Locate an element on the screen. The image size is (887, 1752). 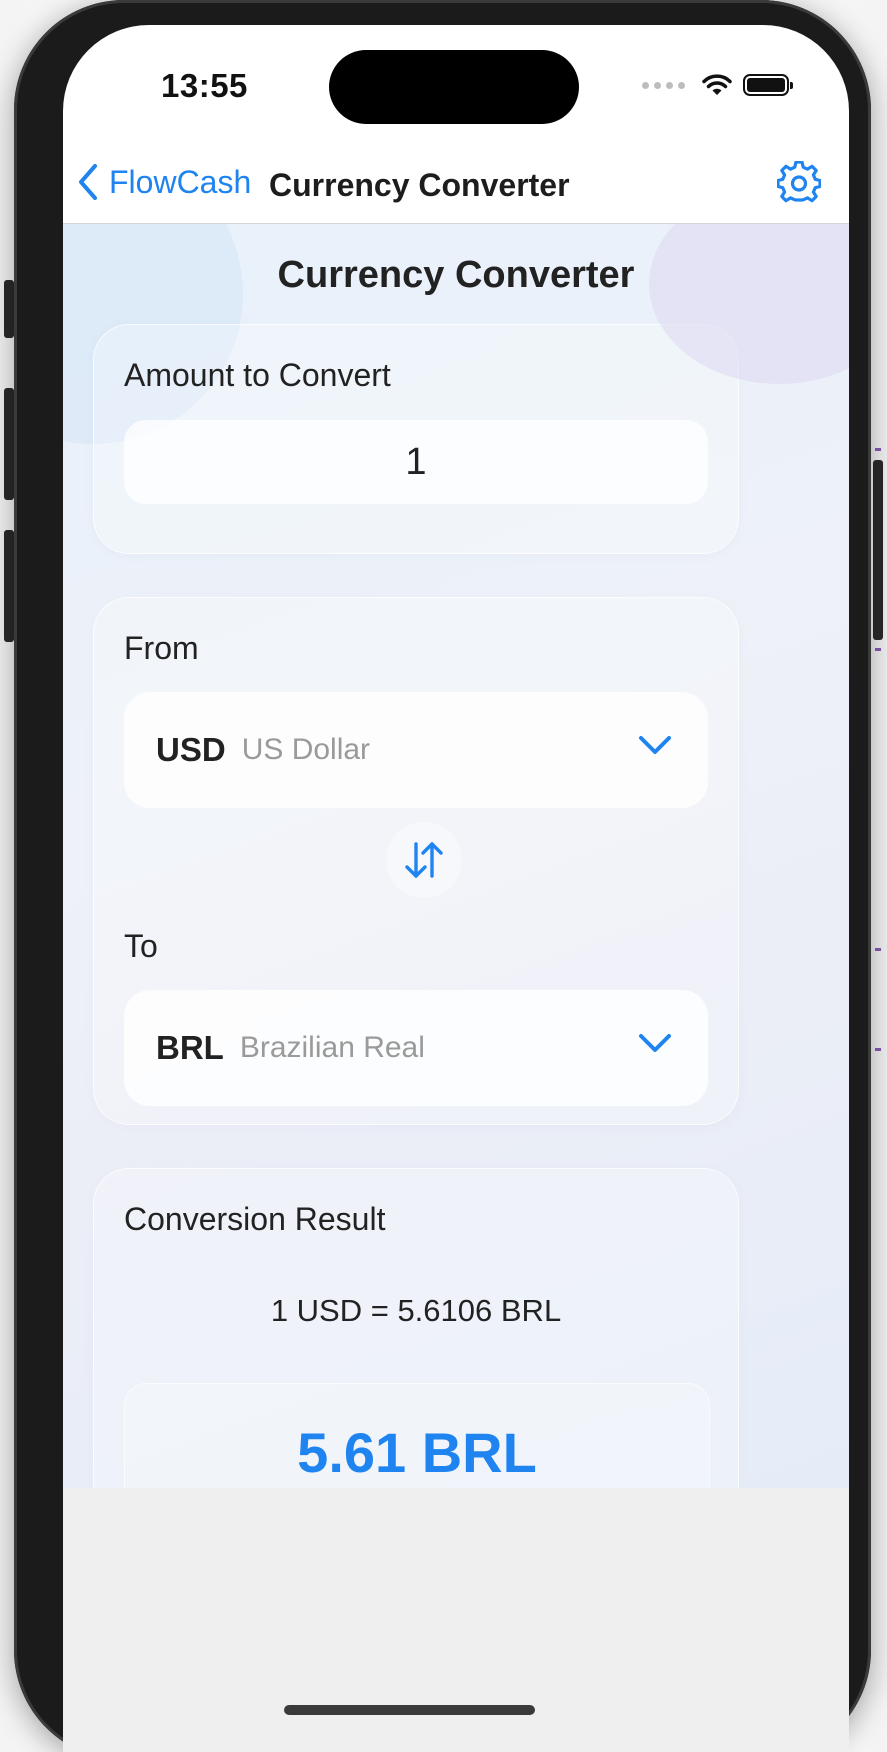
amount-input: 1 is located at coordinates (416, 462).